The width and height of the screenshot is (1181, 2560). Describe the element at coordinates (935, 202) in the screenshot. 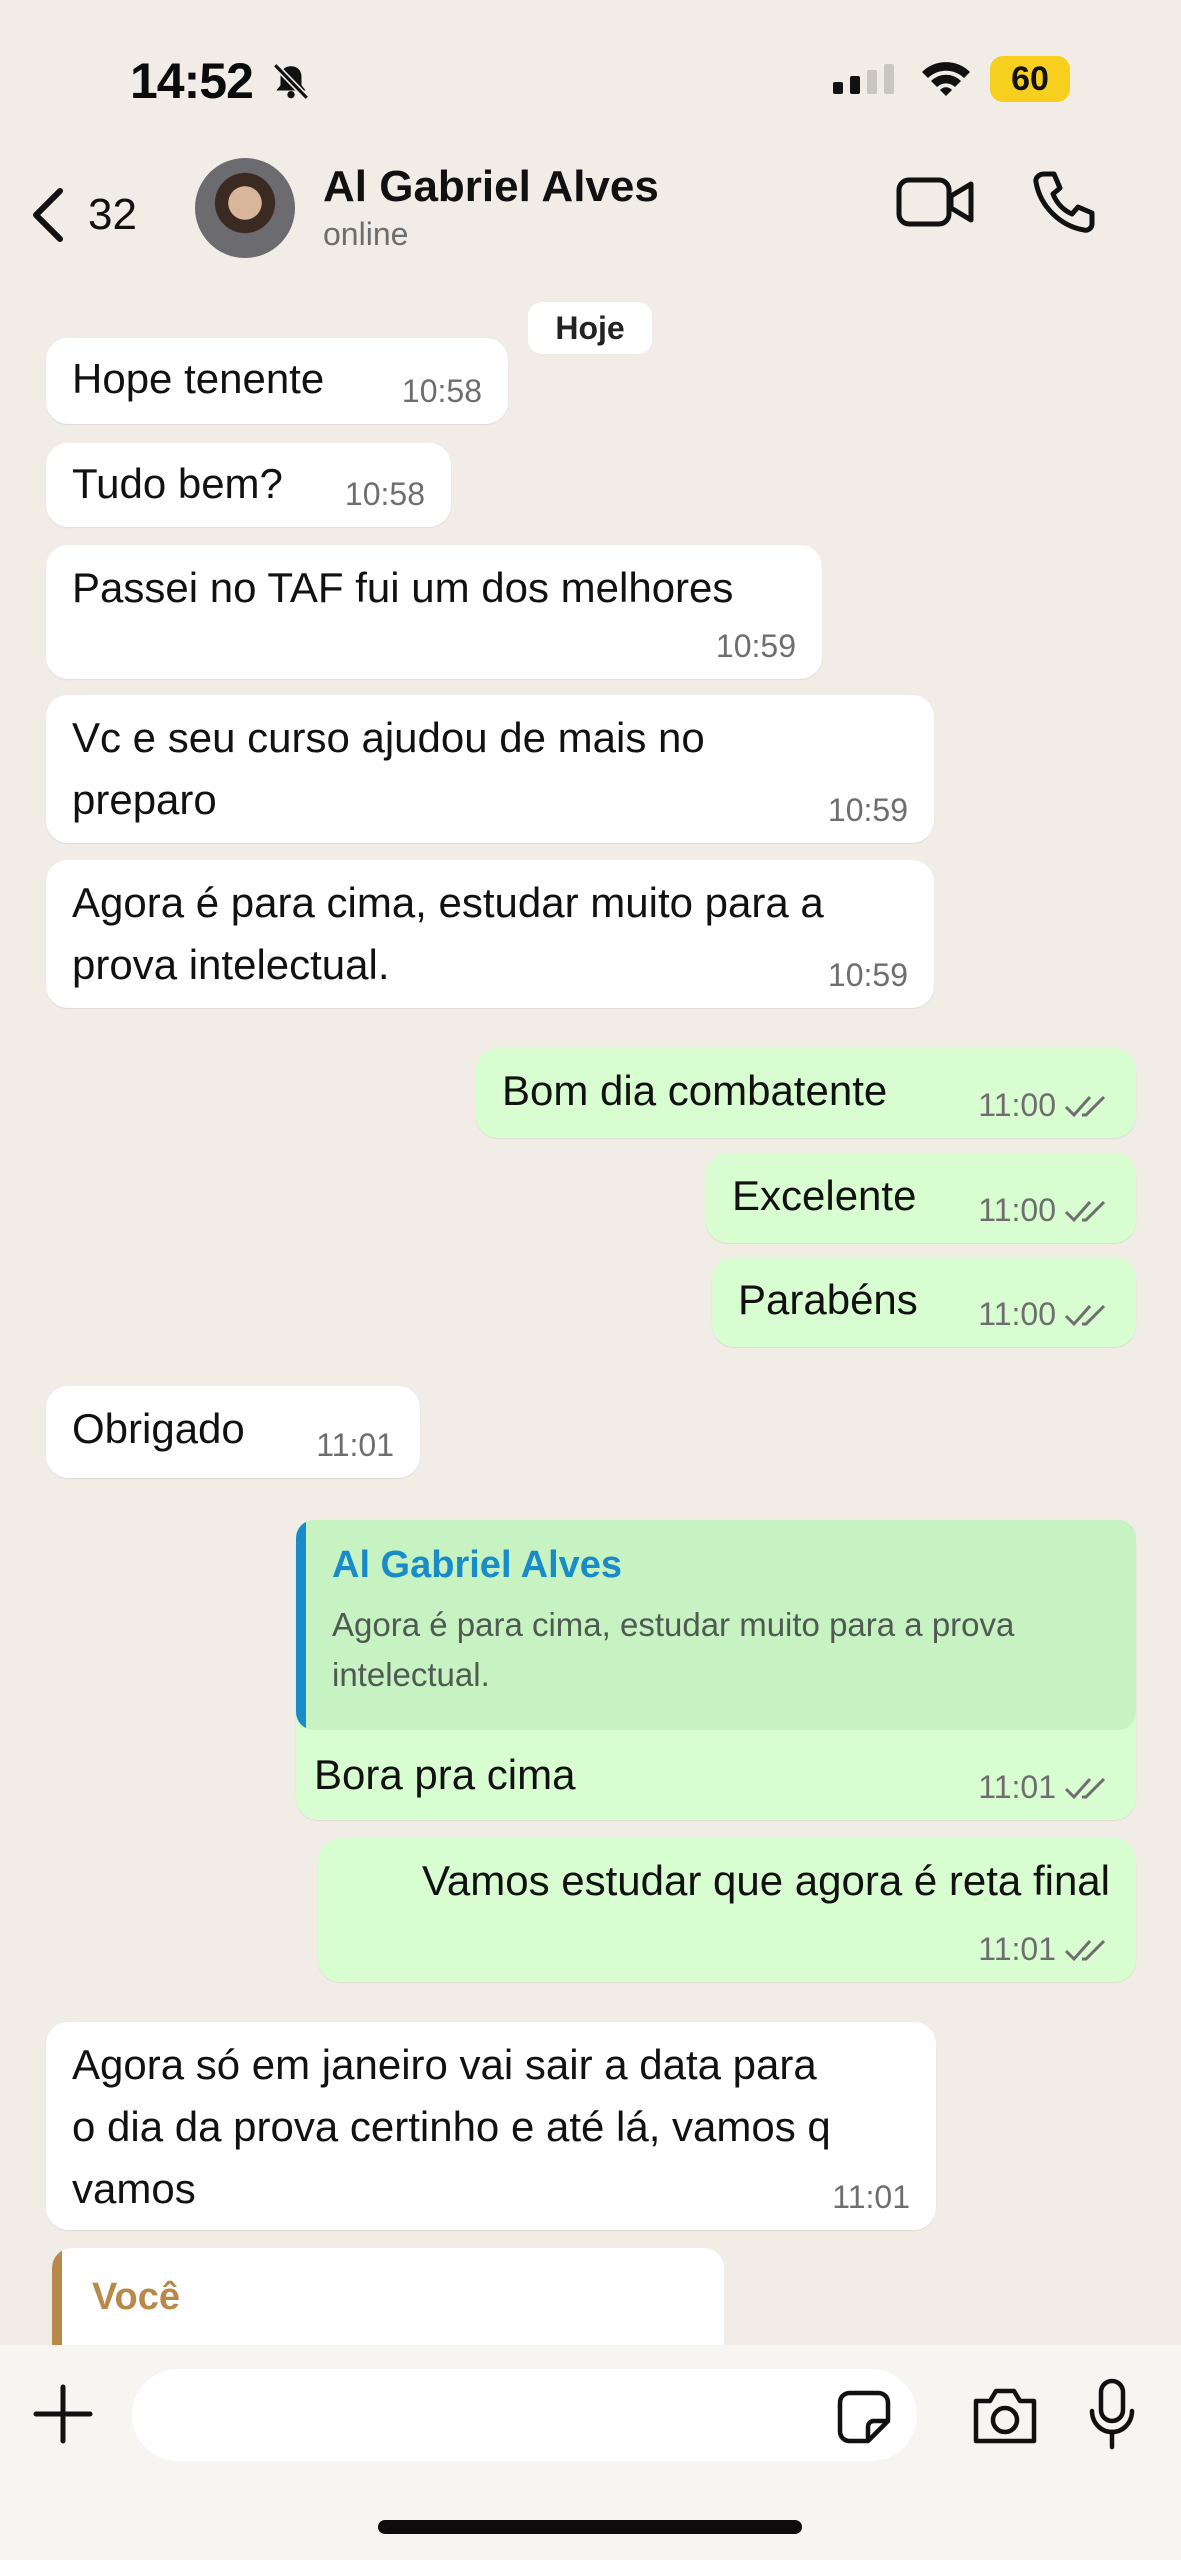

I see `video-icon` at that location.